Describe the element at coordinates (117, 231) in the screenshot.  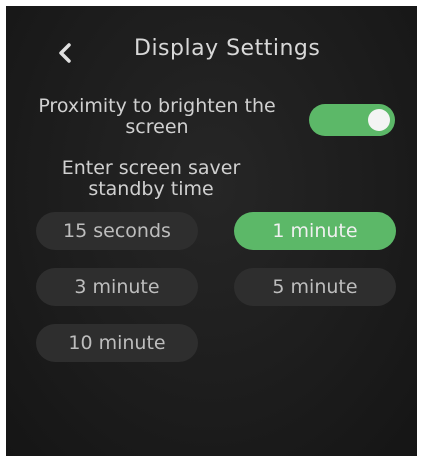
I see `option-15-seconds: 15 seconds` at that location.